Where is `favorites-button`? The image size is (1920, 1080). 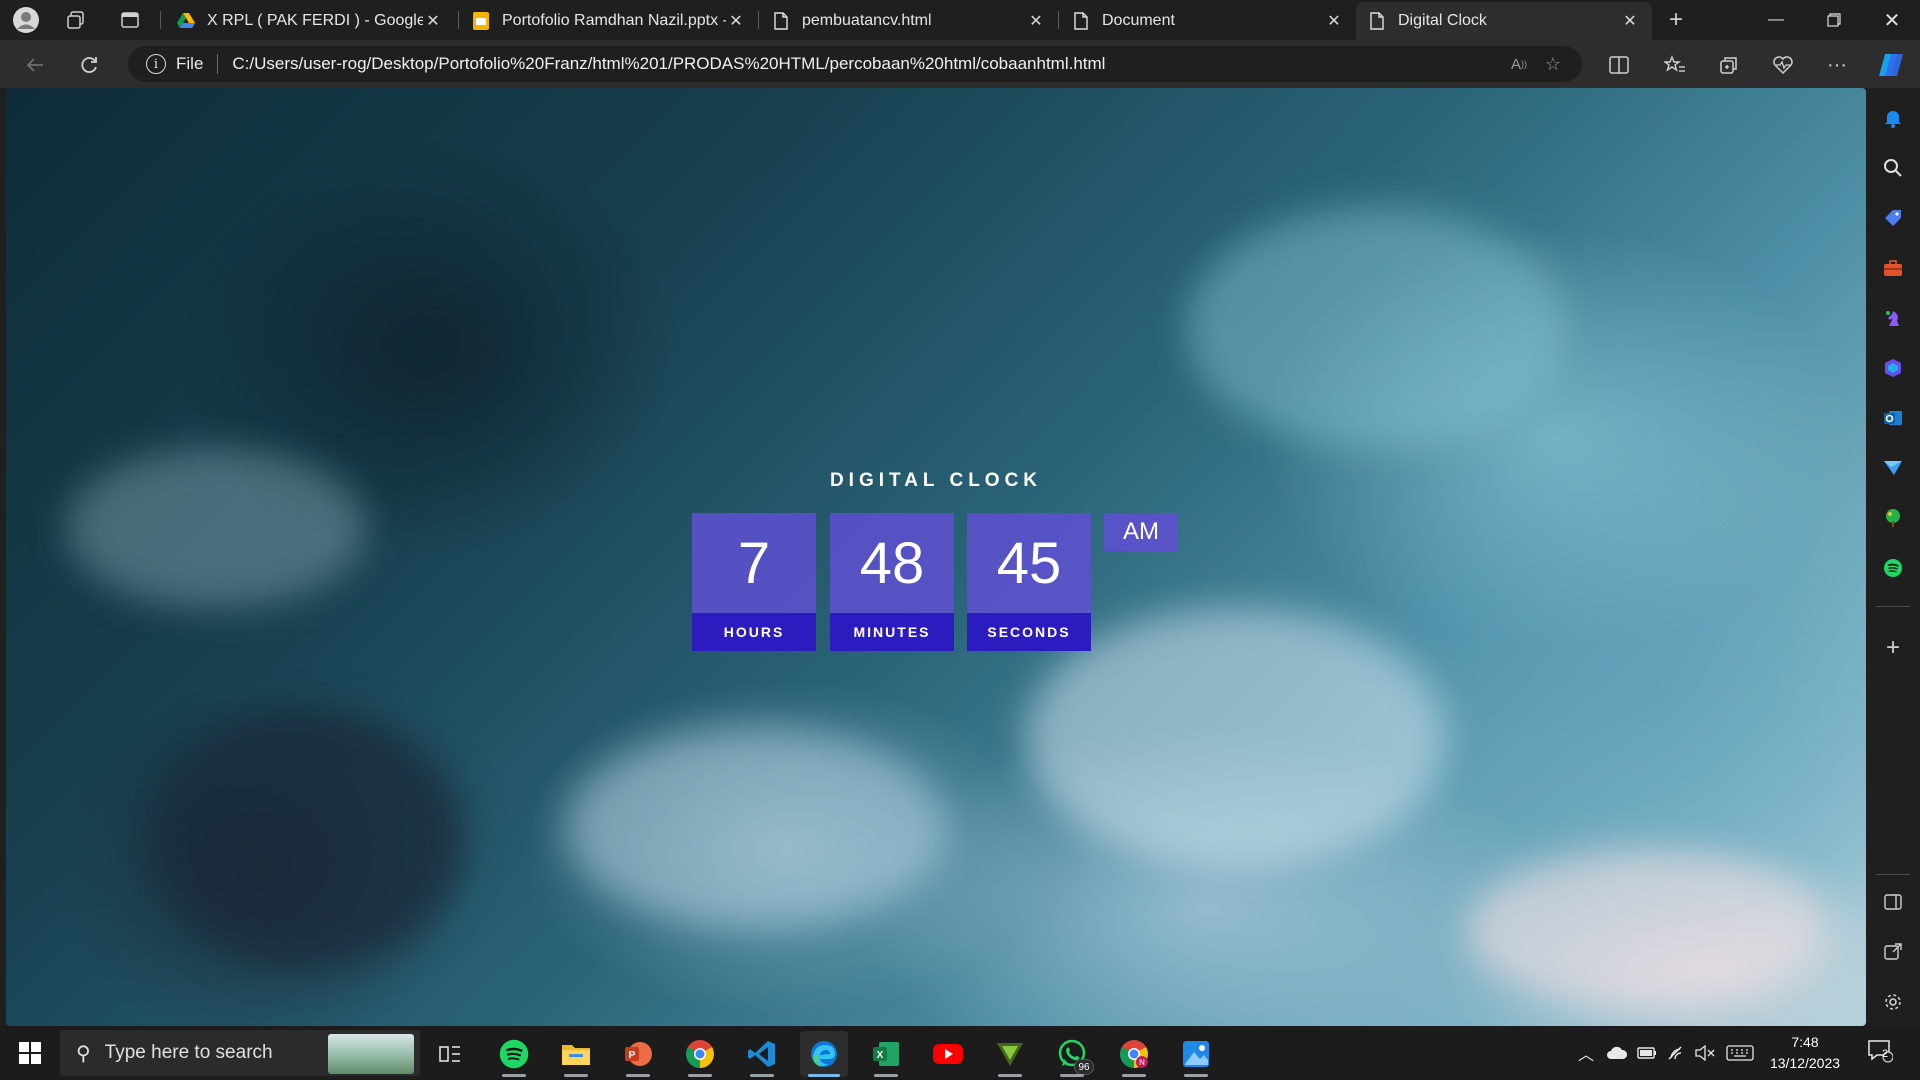
favorites-button is located at coordinates (1675, 65).